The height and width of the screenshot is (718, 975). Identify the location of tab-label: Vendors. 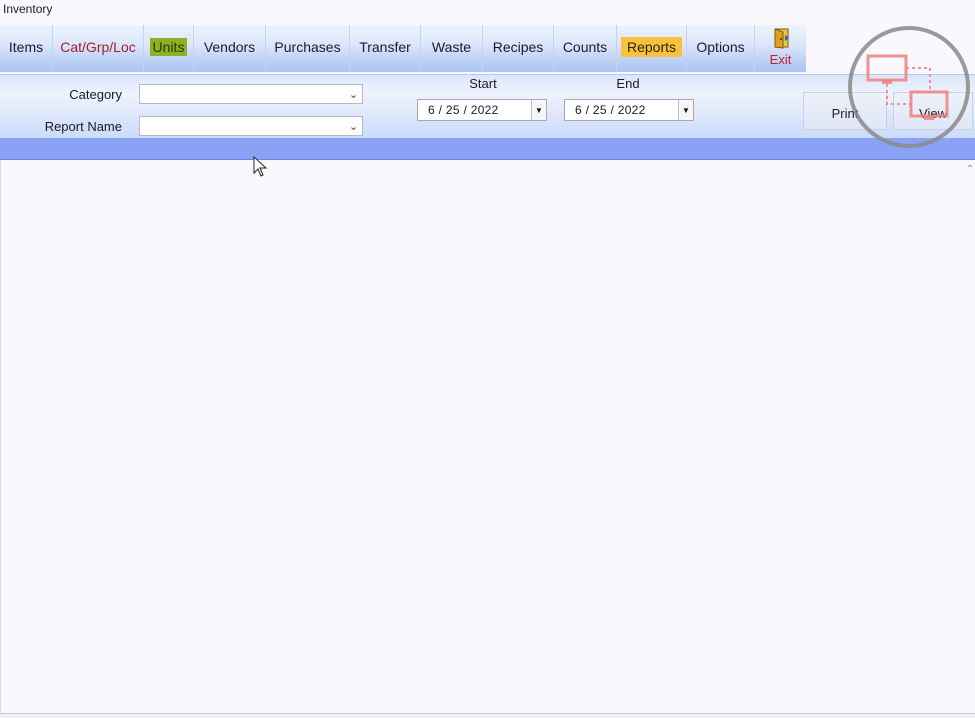
(229, 47).